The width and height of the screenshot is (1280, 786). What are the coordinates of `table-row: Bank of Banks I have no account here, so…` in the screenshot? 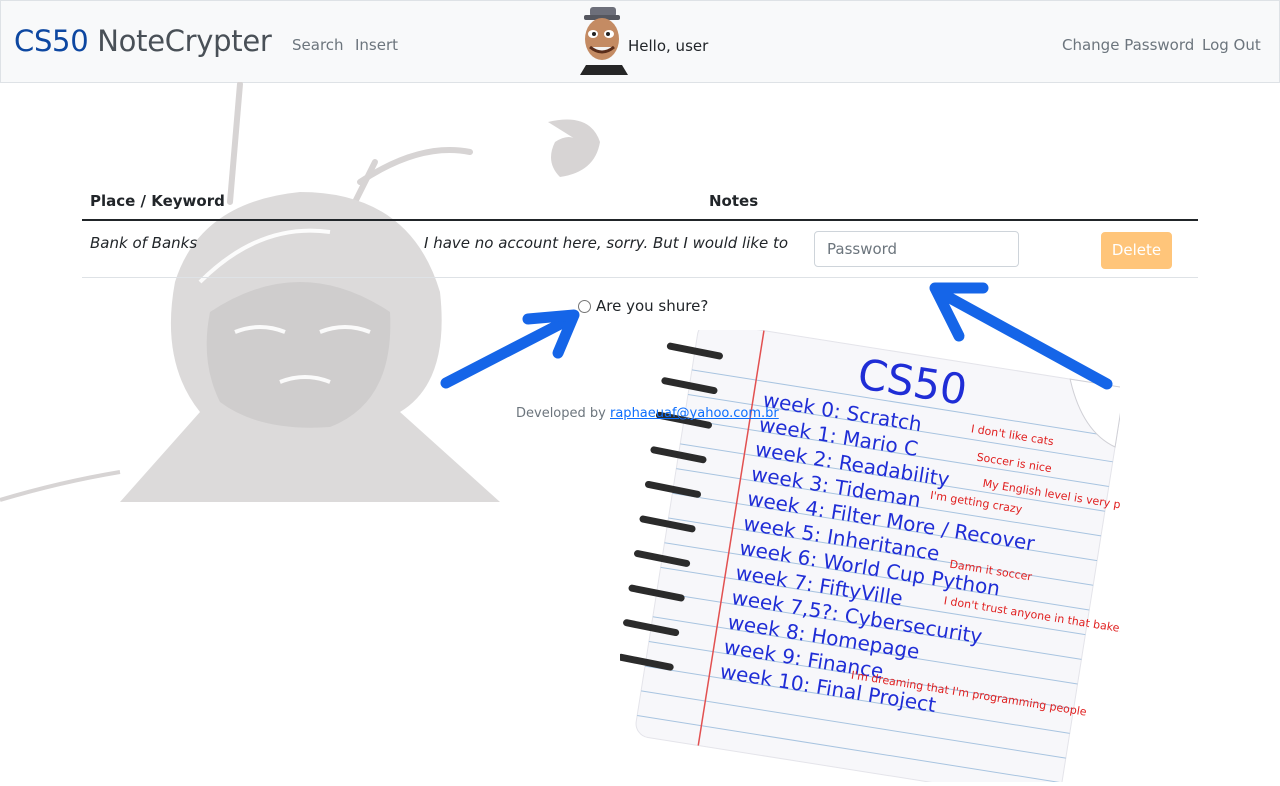 It's located at (640, 249).